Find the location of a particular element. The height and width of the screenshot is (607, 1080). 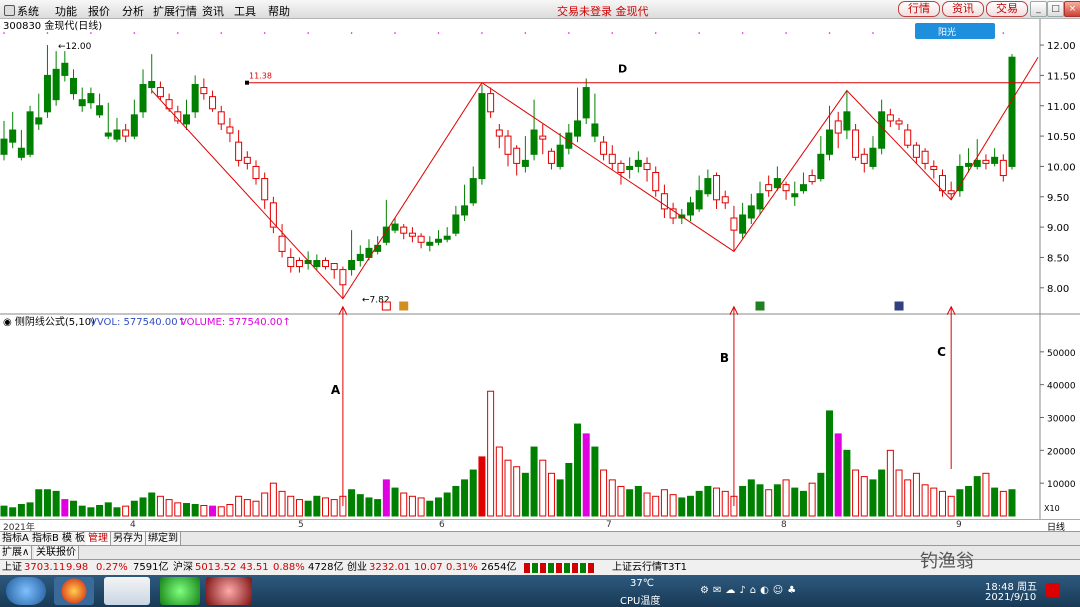

vvol-label: VVOL: 577540.00↑ is located at coordinates (138, 322).